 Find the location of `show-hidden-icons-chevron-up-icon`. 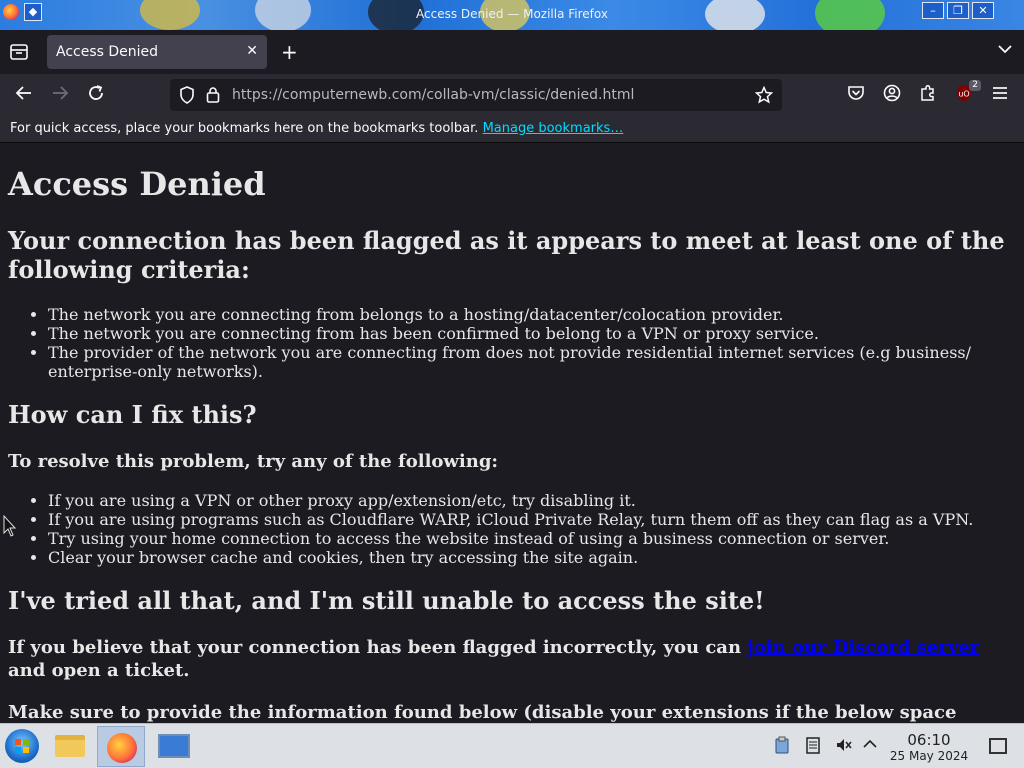

show-hidden-icons-chevron-up-icon is located at coordinates (870, 746).